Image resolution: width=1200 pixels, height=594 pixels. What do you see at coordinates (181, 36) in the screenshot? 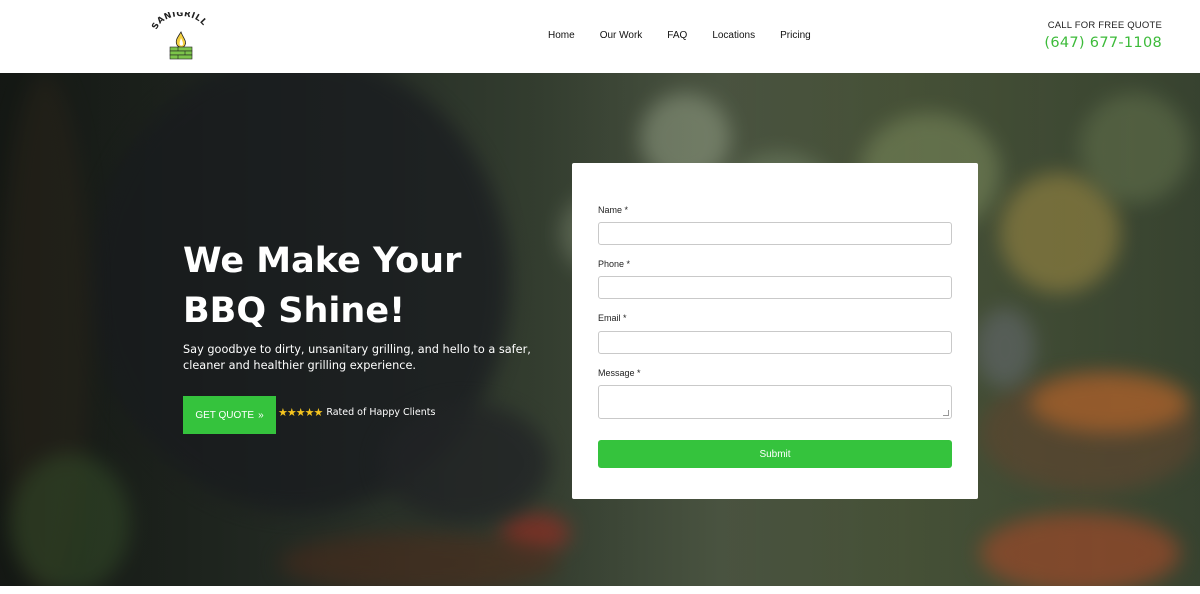
I see `sanigrill-logo: SANIGRILL` at bounding box center [181, 36].